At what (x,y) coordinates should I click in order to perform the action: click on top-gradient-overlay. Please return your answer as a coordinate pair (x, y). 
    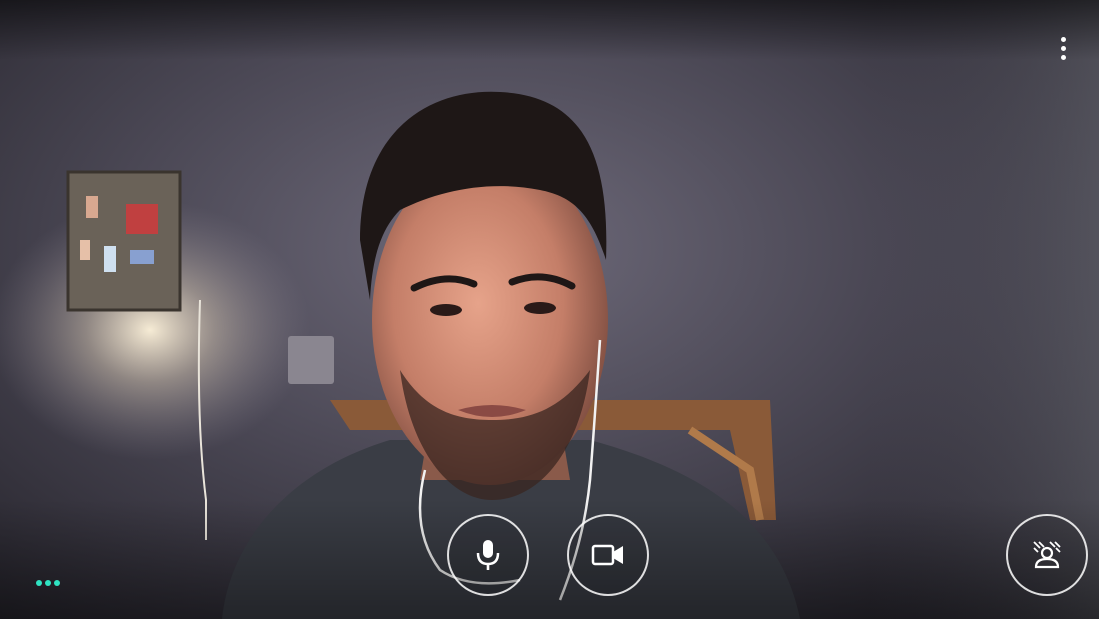
    Looking at the image, I should click on (549, 30).